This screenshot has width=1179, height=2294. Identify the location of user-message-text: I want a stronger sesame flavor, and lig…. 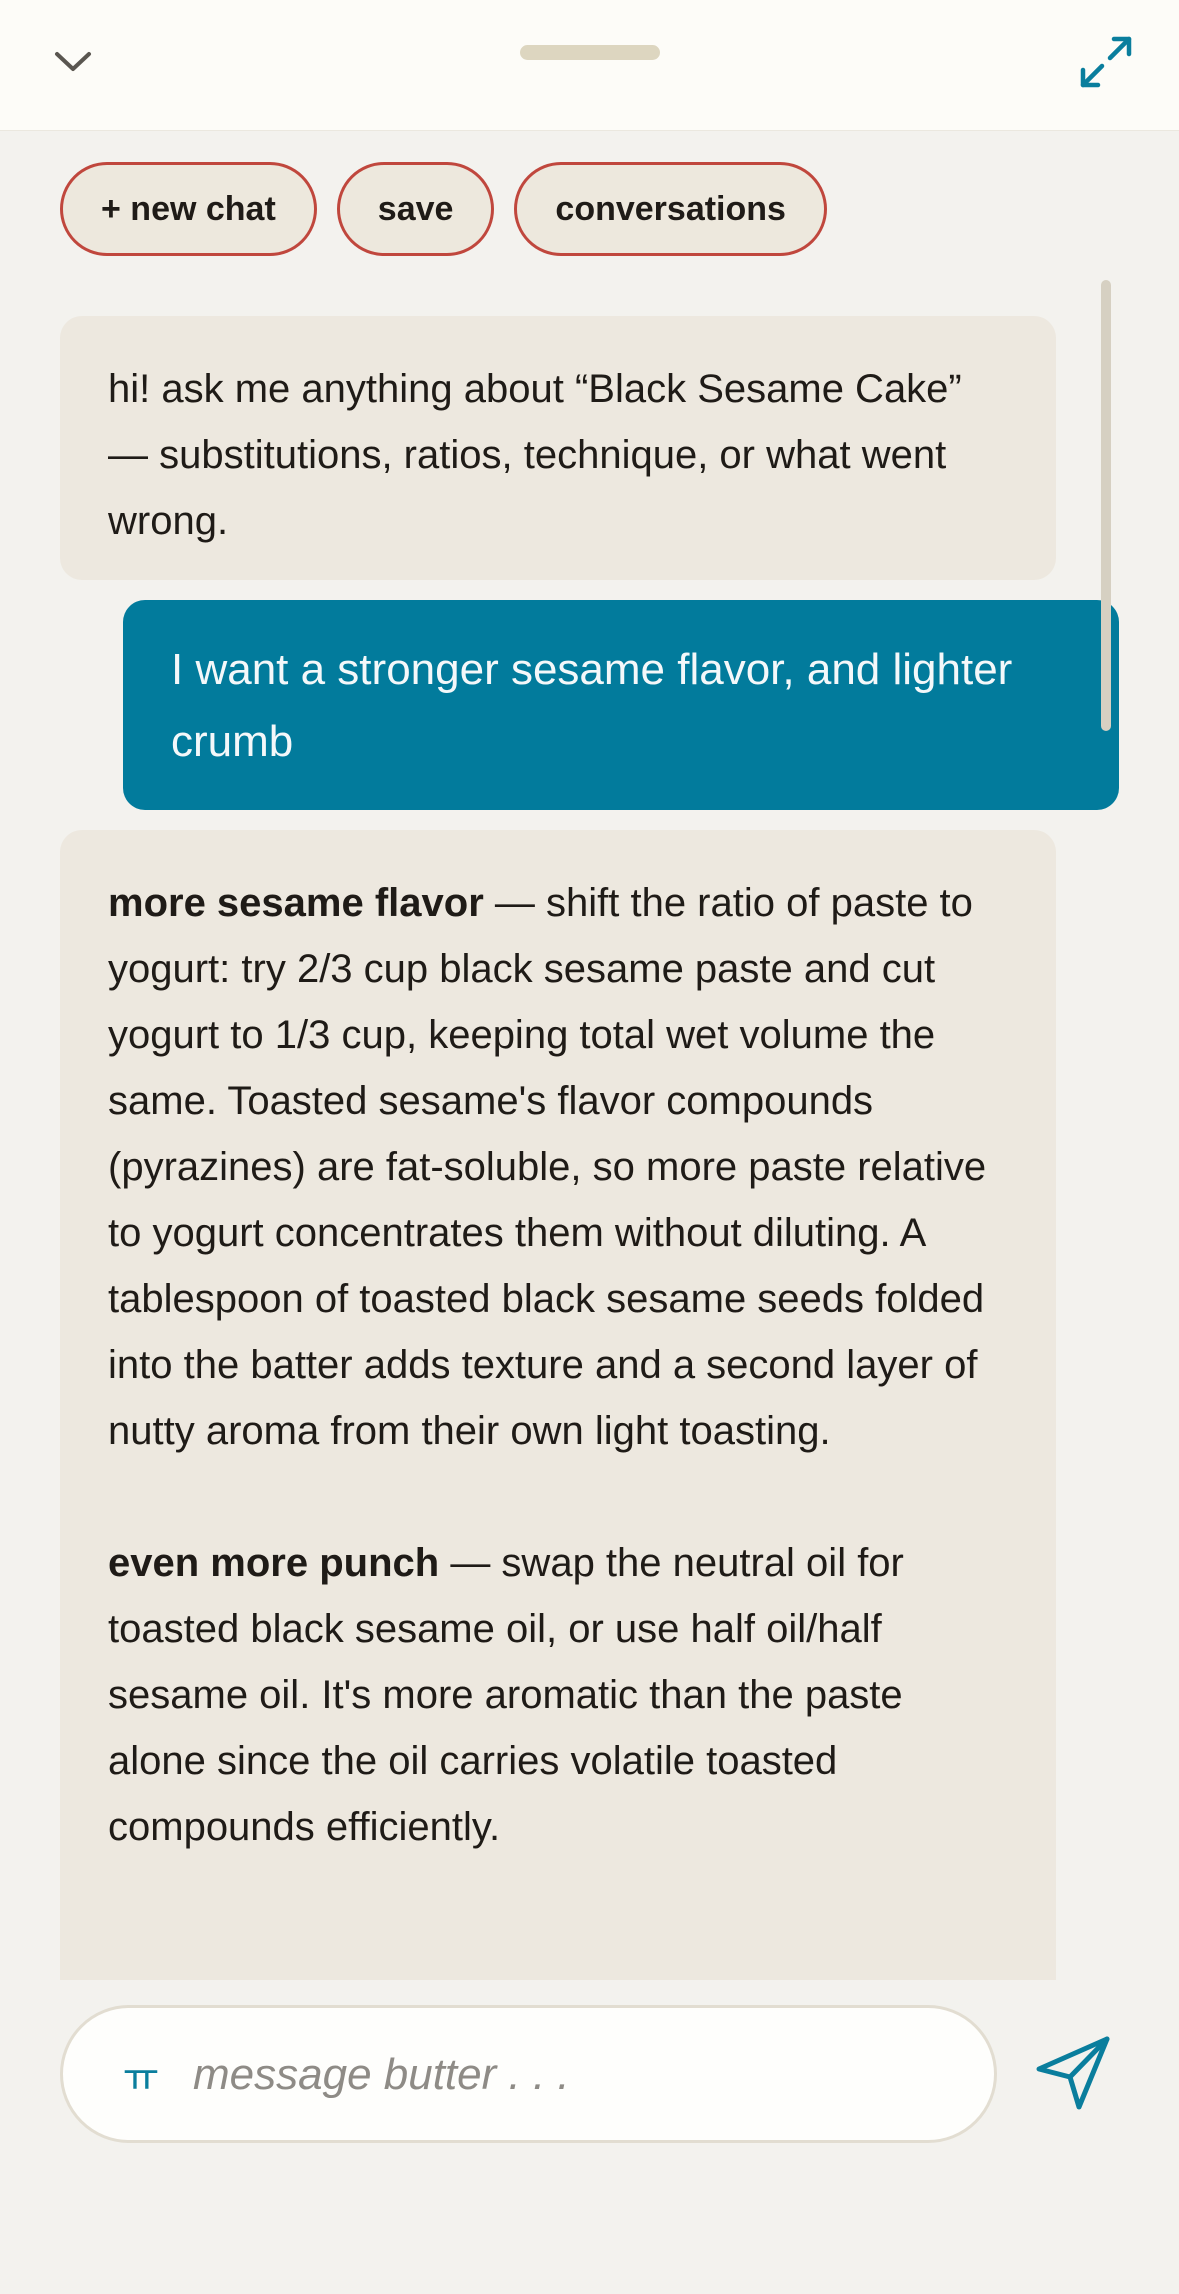
(592, 705).